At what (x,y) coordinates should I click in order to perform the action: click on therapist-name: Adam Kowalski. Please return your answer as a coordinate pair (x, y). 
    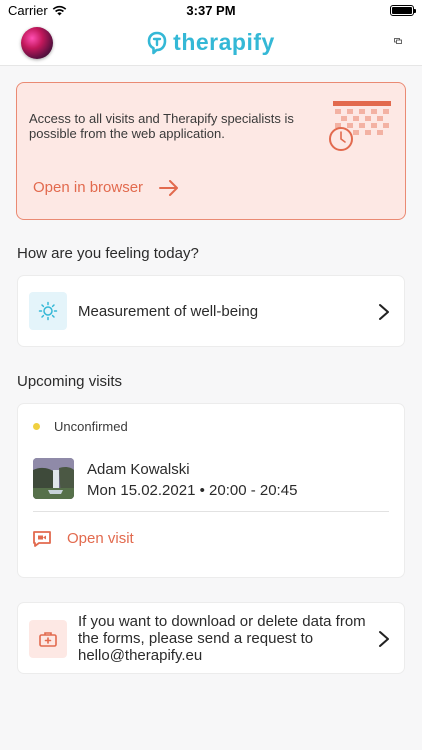
    Looking at the image, I should click on (138, 469).